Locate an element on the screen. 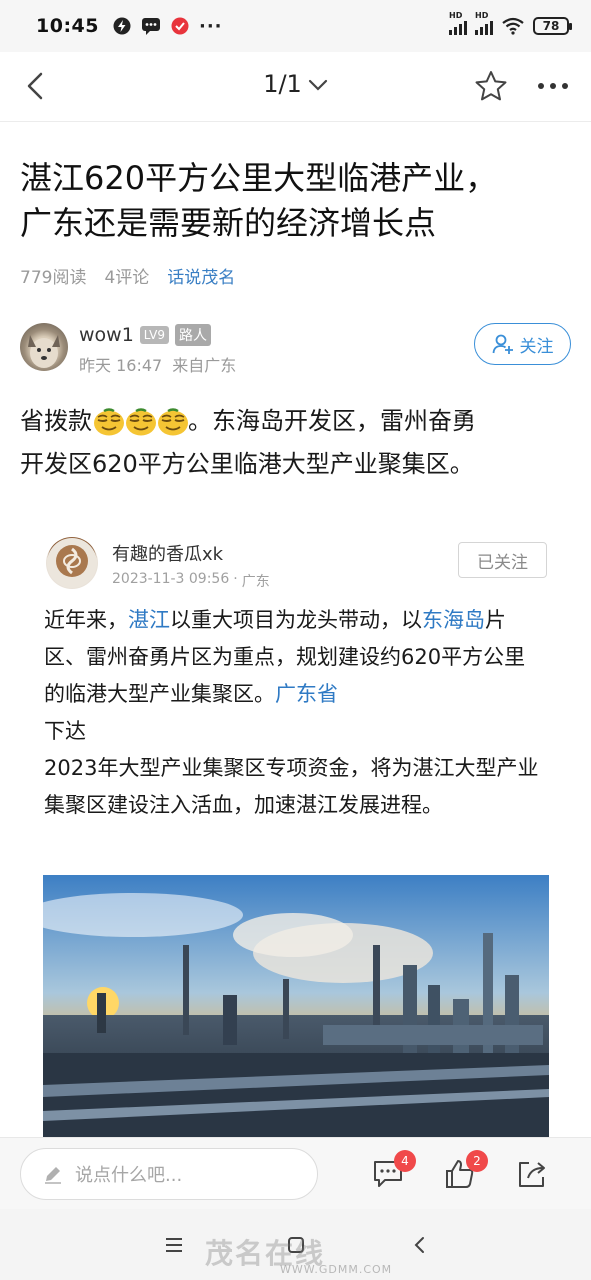 Image resolution: width=591 pixels, height=1280 pixels. author-name-row: wow1 LV9 路人 is located at coordinates (145, 335).